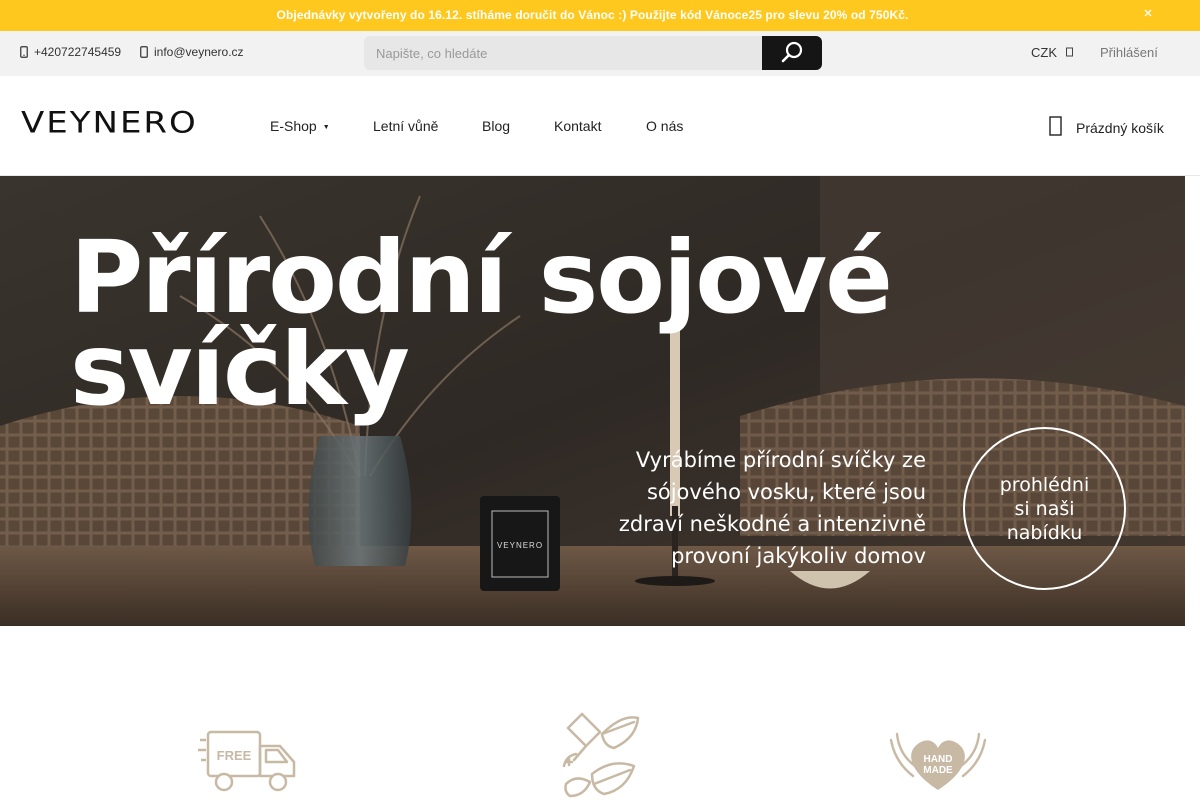  I want to click on browse-offer-button: prohlédni si naši nabídku, so click(1044, 508).